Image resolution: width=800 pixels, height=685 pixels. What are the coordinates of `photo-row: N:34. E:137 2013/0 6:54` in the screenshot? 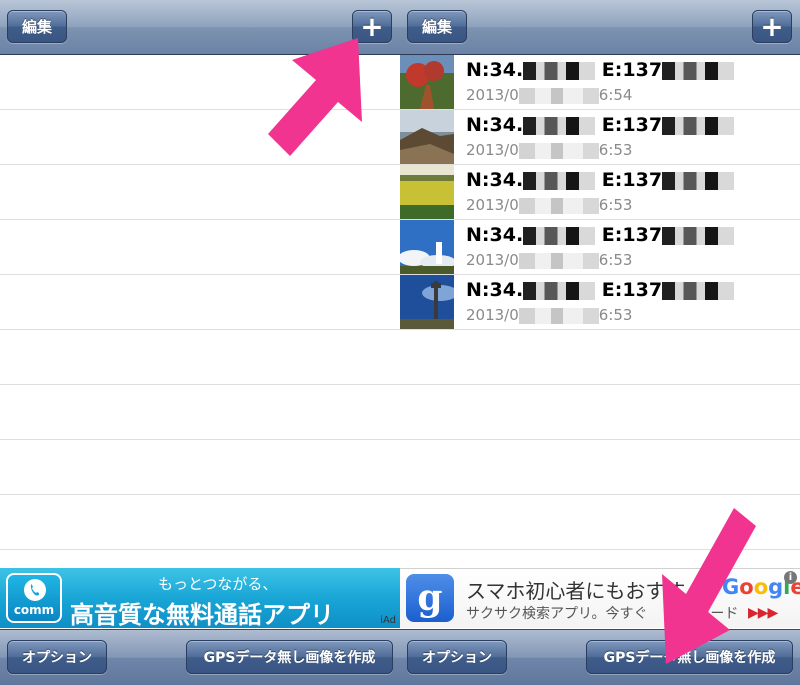 It's located at (600, 82).